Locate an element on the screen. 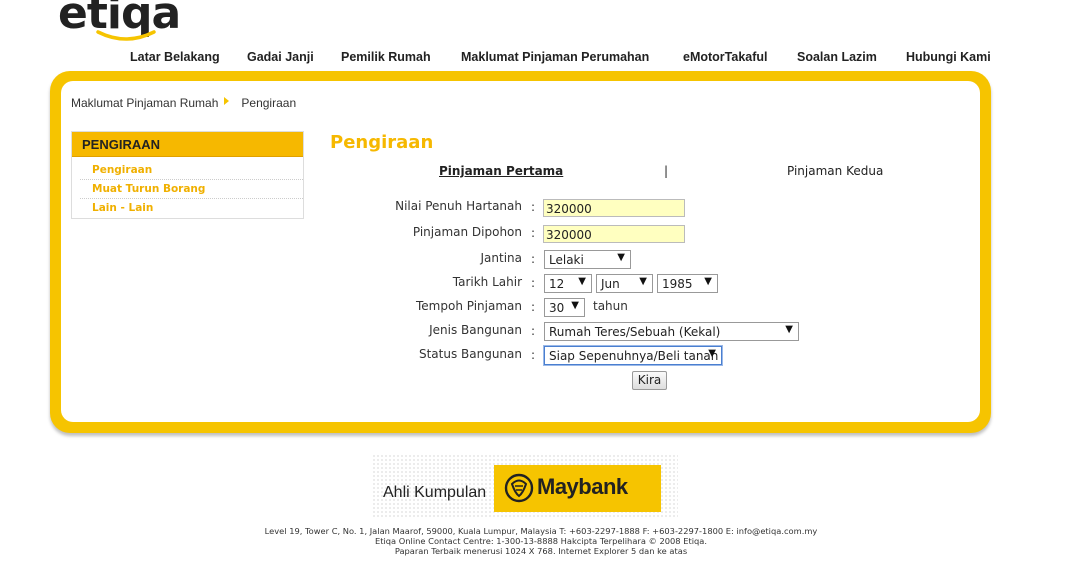 The width and height of the screenshot is (1082, 569). nav-hubungi-kami: Hubungi Kami is located at coordinates (948, 57).